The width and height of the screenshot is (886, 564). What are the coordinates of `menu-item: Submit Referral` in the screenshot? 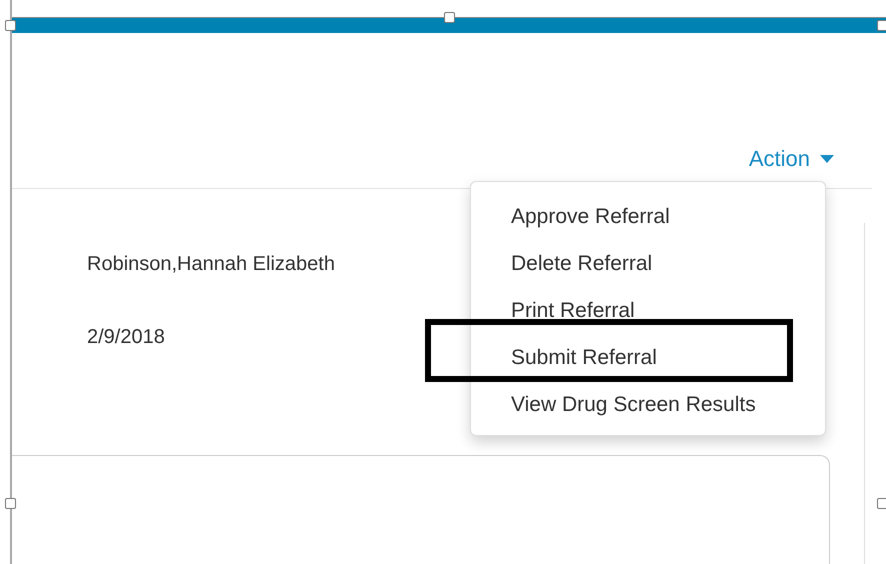 It's located at (648, 357).